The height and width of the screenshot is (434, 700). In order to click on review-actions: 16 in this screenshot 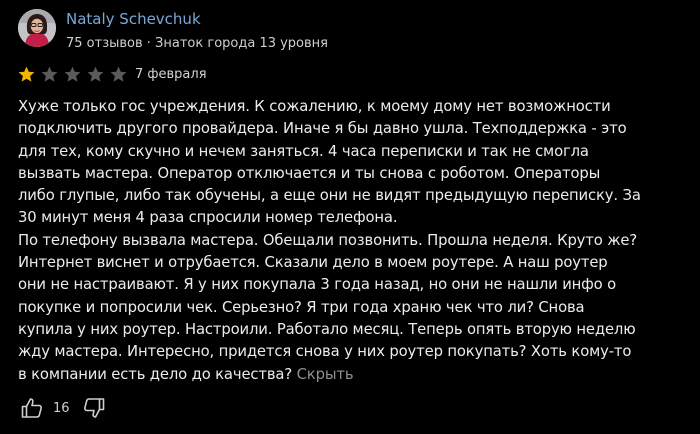, I will do `click(63, 408)`.